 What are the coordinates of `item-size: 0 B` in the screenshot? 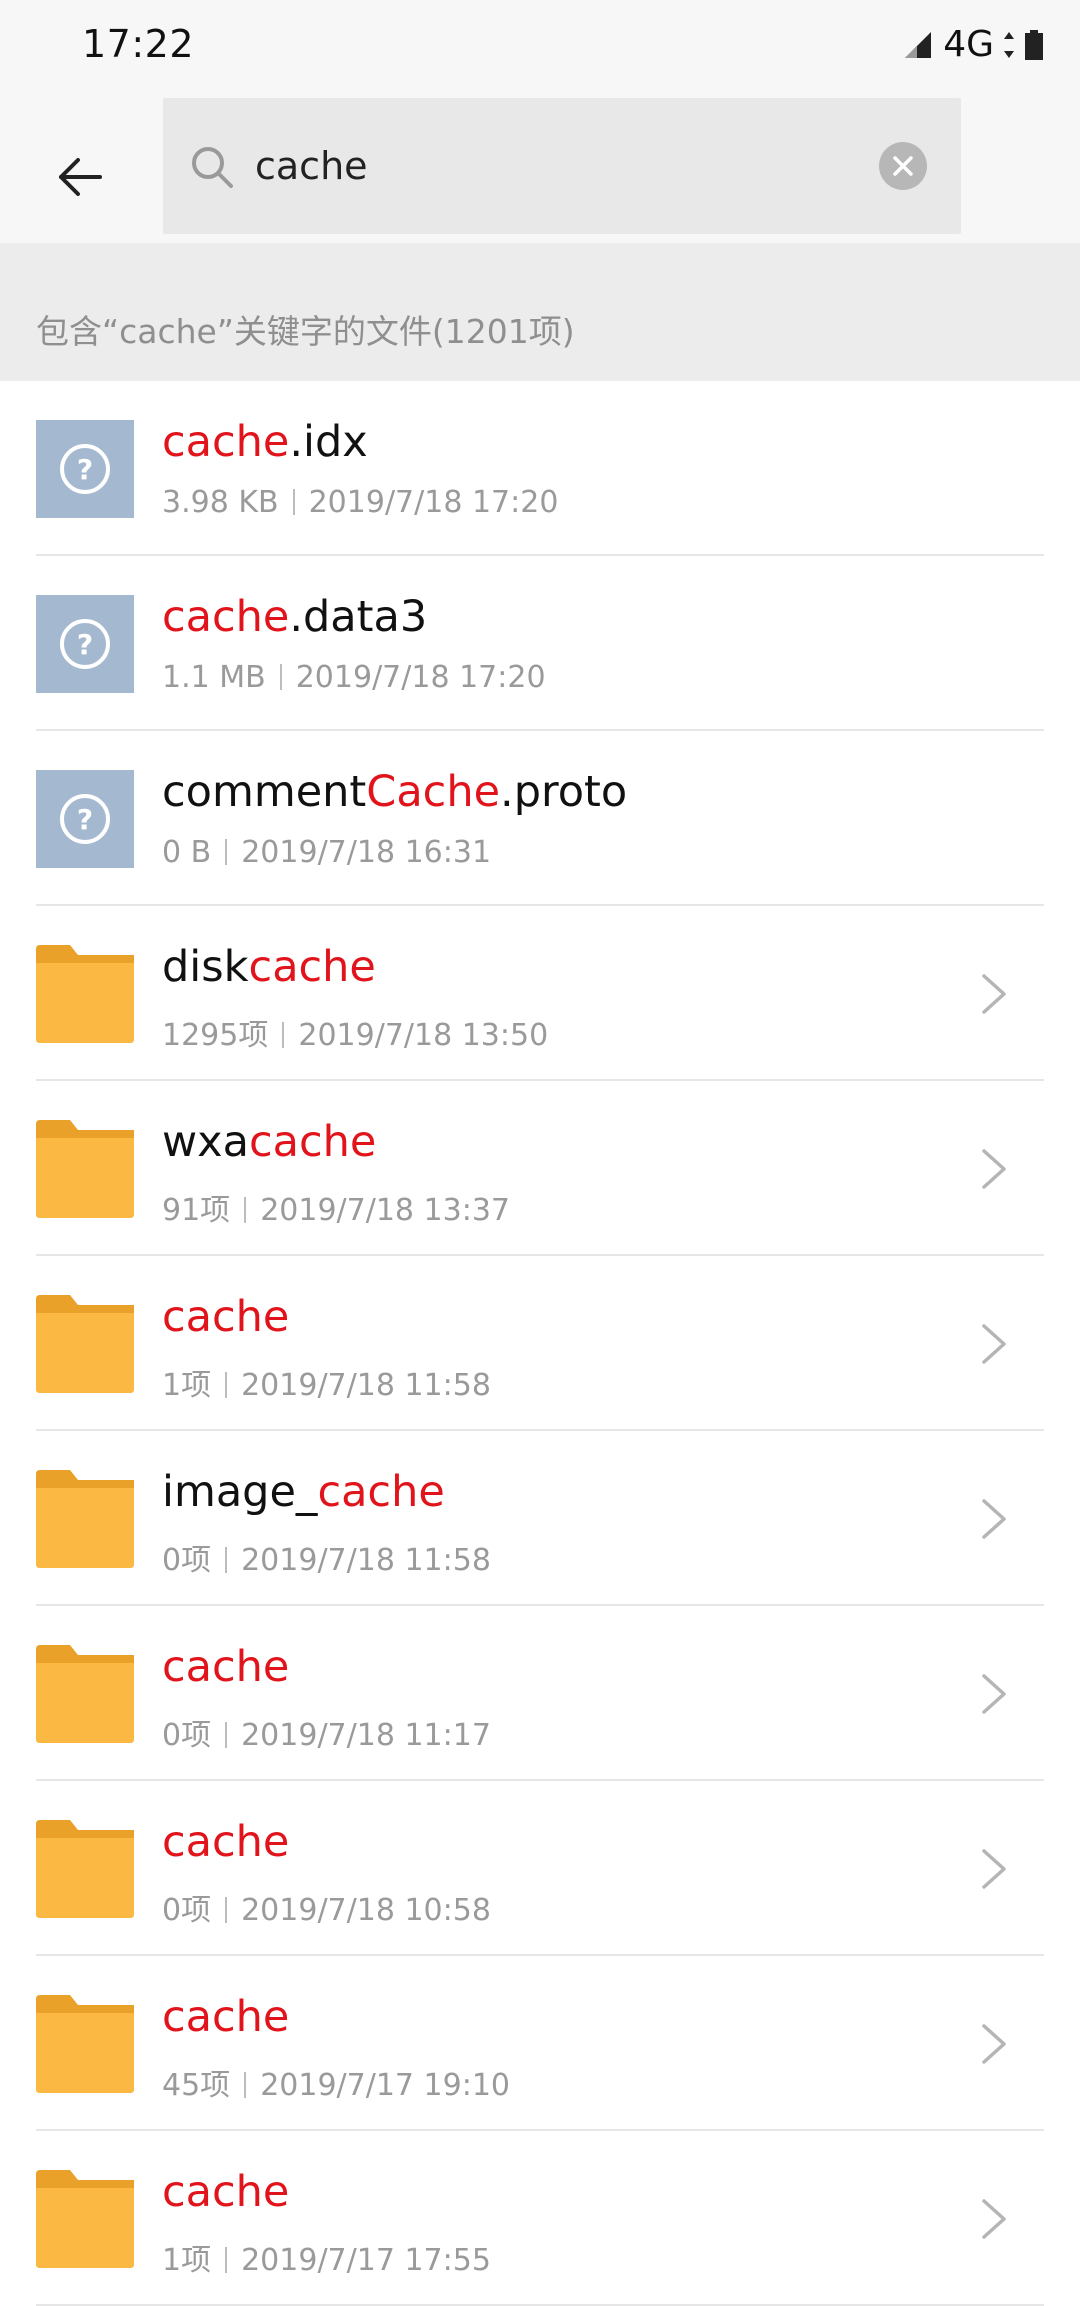 It's located at (187, 852).